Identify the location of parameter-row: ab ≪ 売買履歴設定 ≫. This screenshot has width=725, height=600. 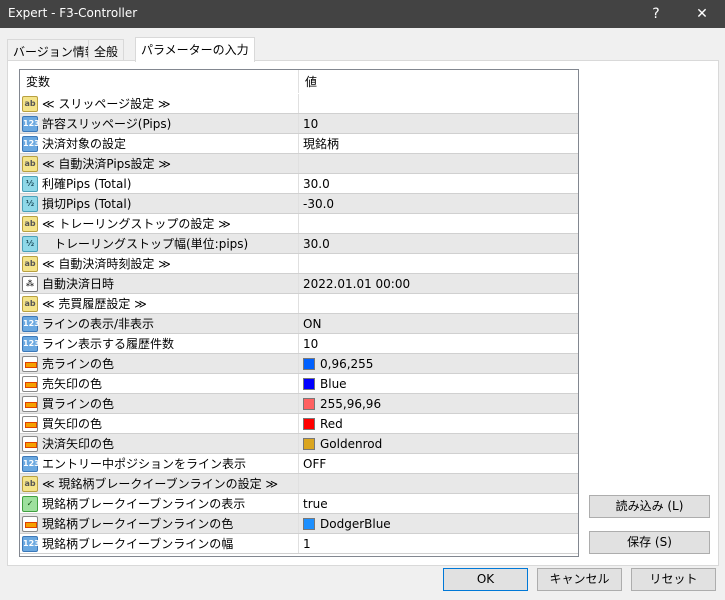
(299, 304).